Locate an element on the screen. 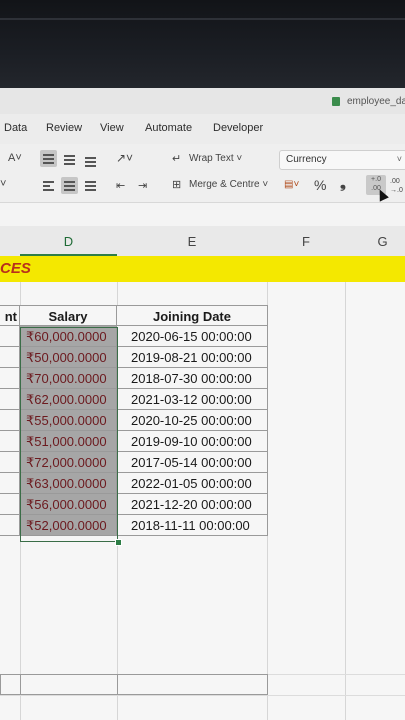  bezel-reflection is located at coordinates (202, 19).